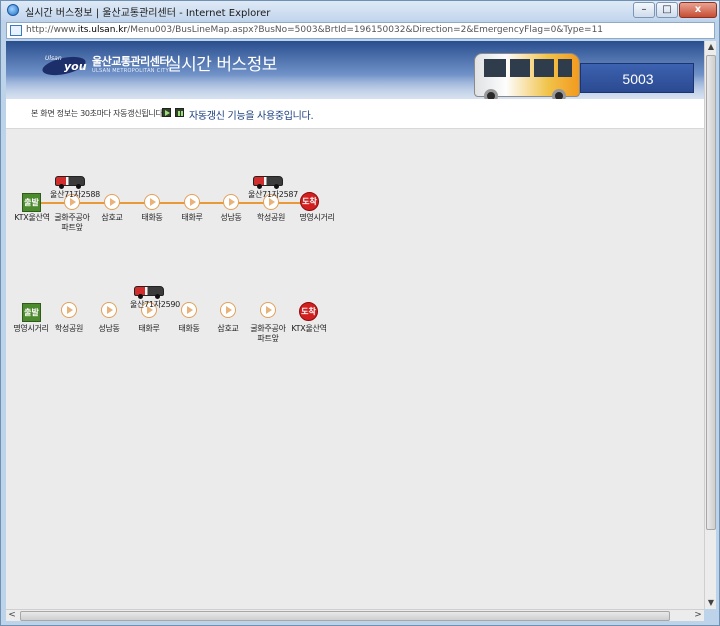 The image size is (720, 626). I want to click on window-controls: – □ x, so click(675, 10).